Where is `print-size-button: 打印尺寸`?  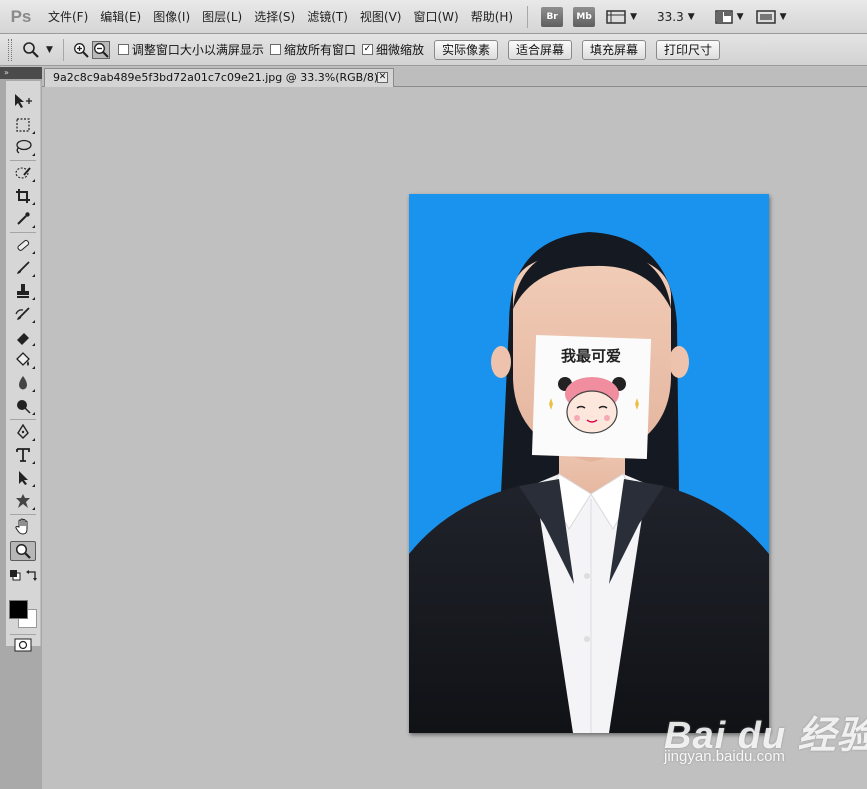 print-size-button: 打印尺寸 is located at coordinates (688, 49).